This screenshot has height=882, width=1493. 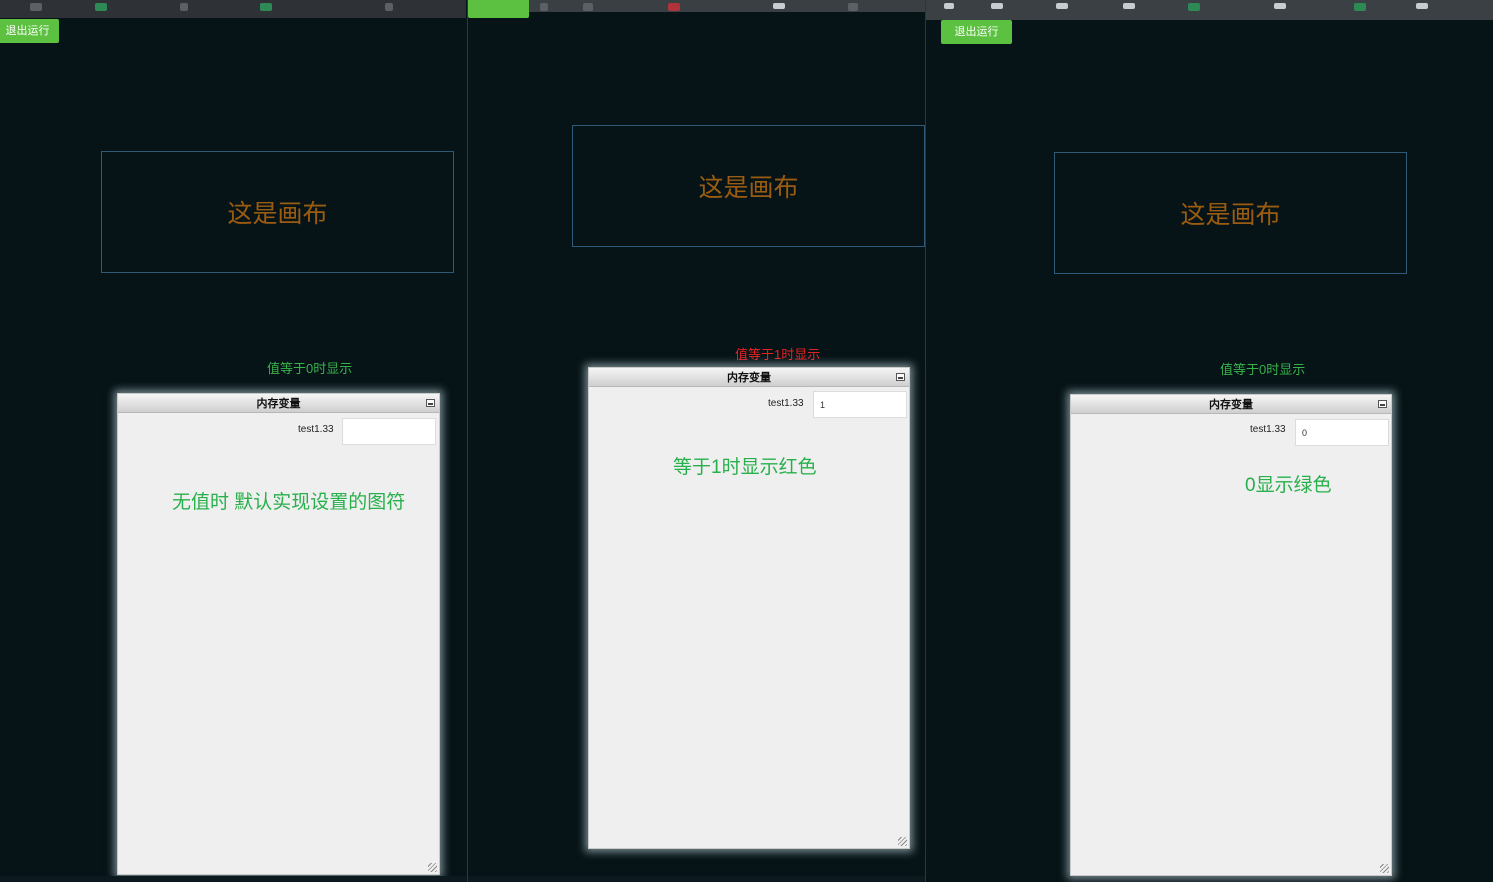 What do you see at coordinates (749, 608) in the screenshot?
I see `memory-variable-window: 内存变量 test1.33 等于1时显示红色` at bounding box center [749, 608].